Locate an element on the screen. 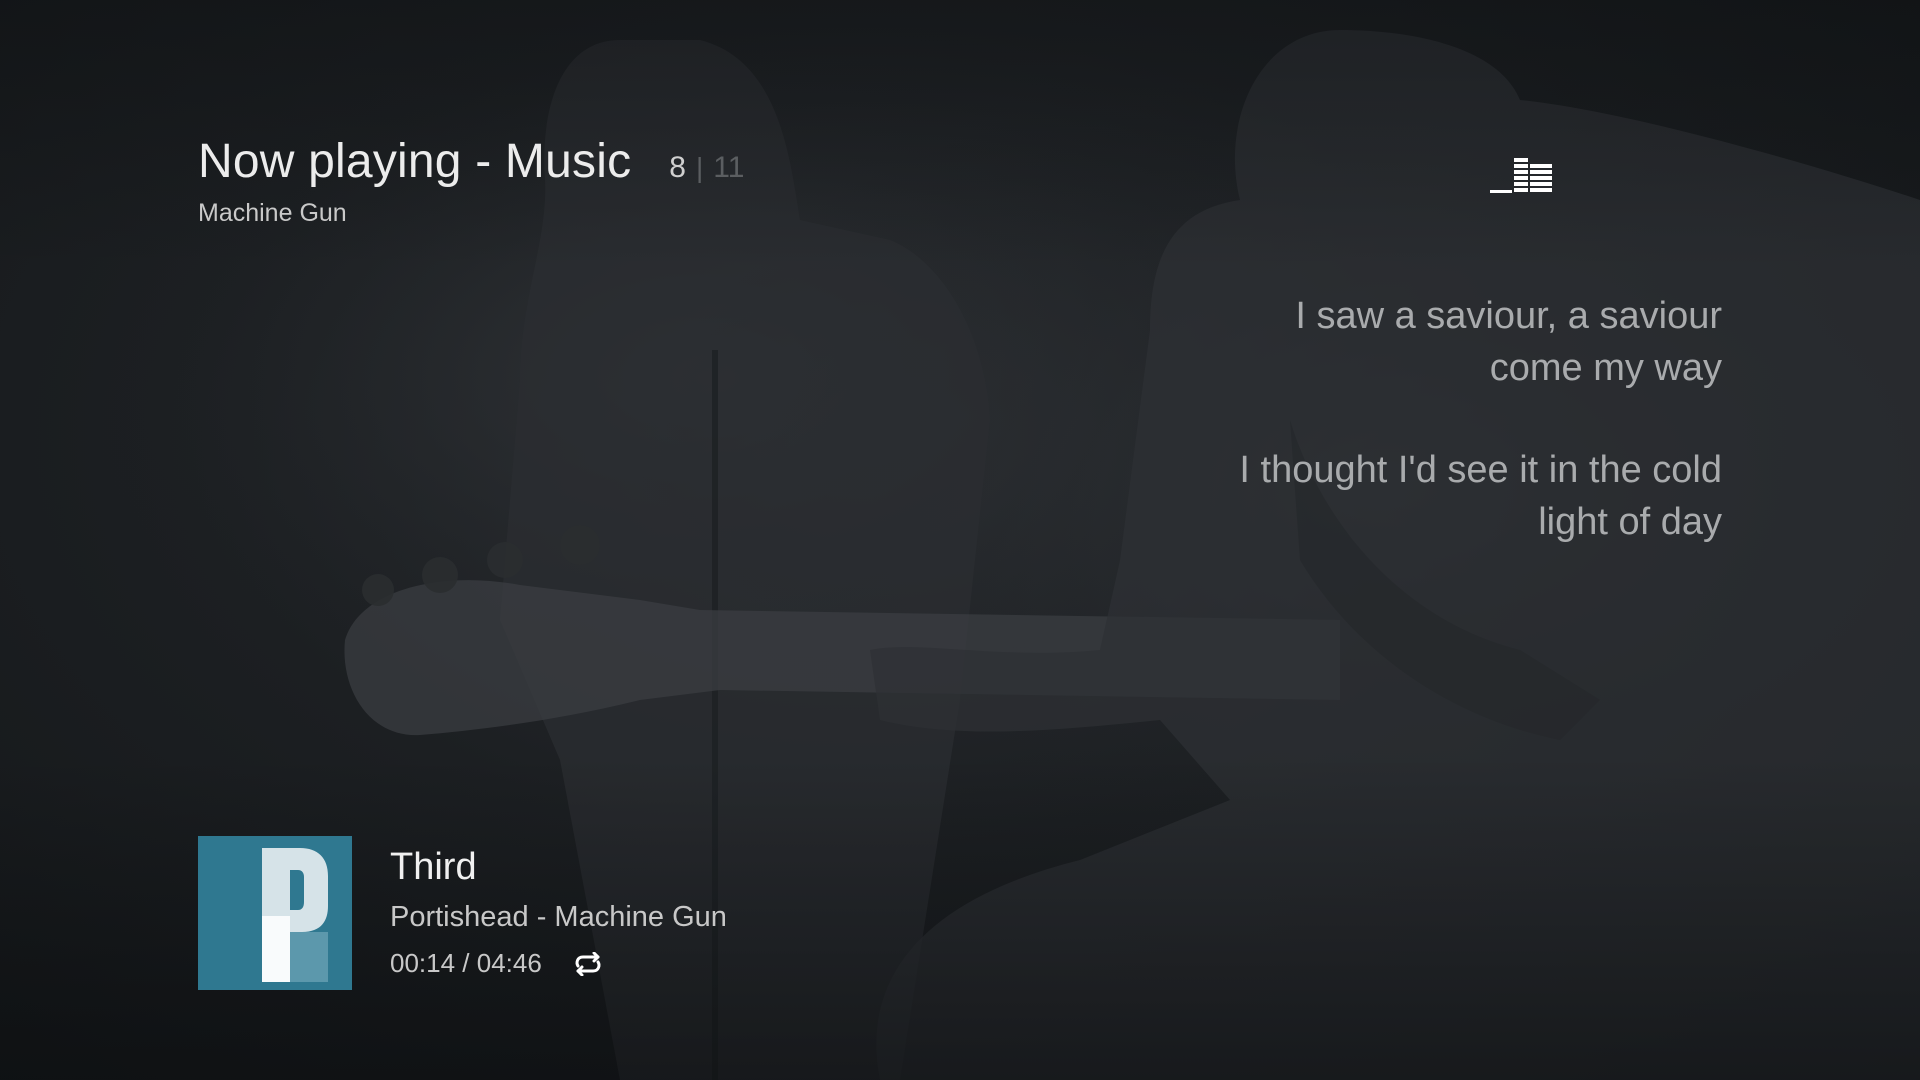 Image resolution: width=1920 pixels, height=1080 pixels. lyric-line: light of day is located at coordinates (1630, 522).